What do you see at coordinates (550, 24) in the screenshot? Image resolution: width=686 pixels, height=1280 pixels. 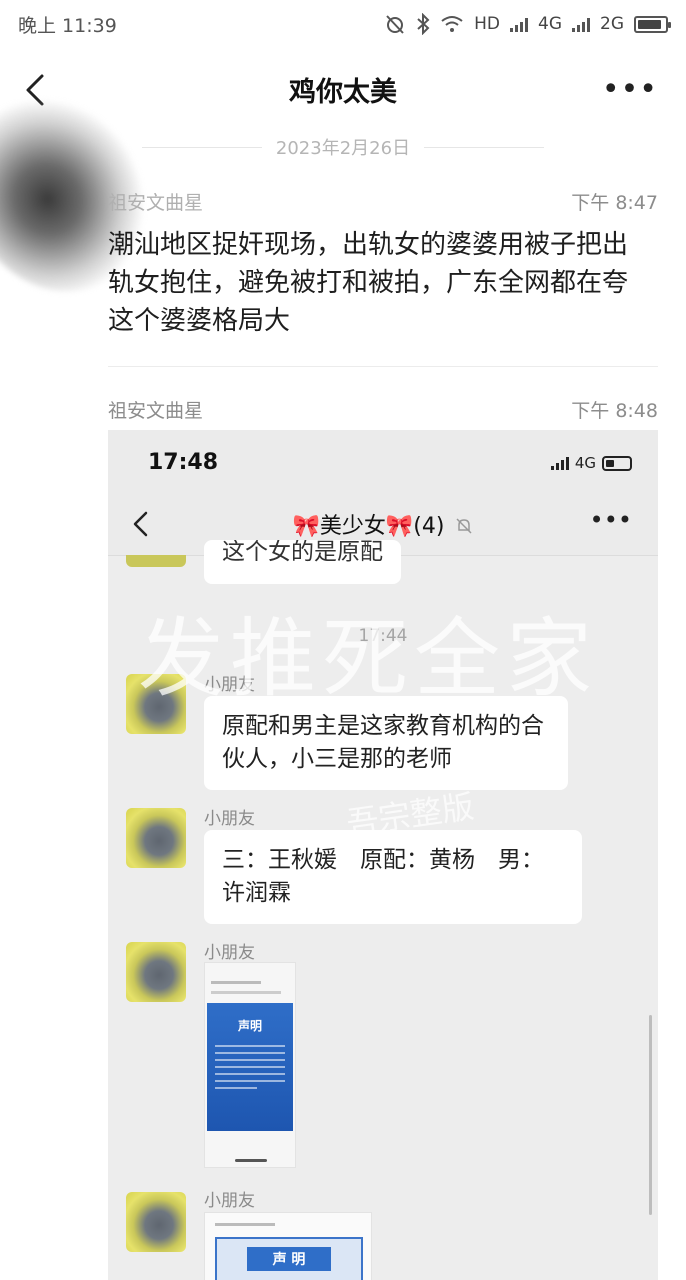 I see `network-4g-label: 4G` at bounding box center [550, 24].